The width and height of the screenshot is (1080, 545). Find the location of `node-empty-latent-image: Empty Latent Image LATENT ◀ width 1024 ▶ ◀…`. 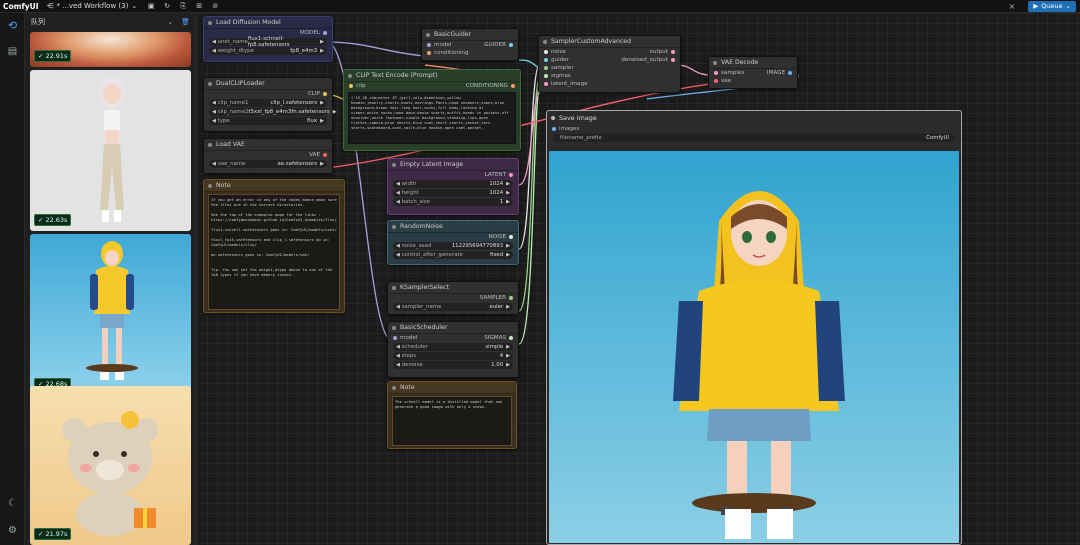

node-empty-latent-image: Empty Latent Image LATENT ◀ width 1024 ▶ ◀… is located at coordinates (453, 186).